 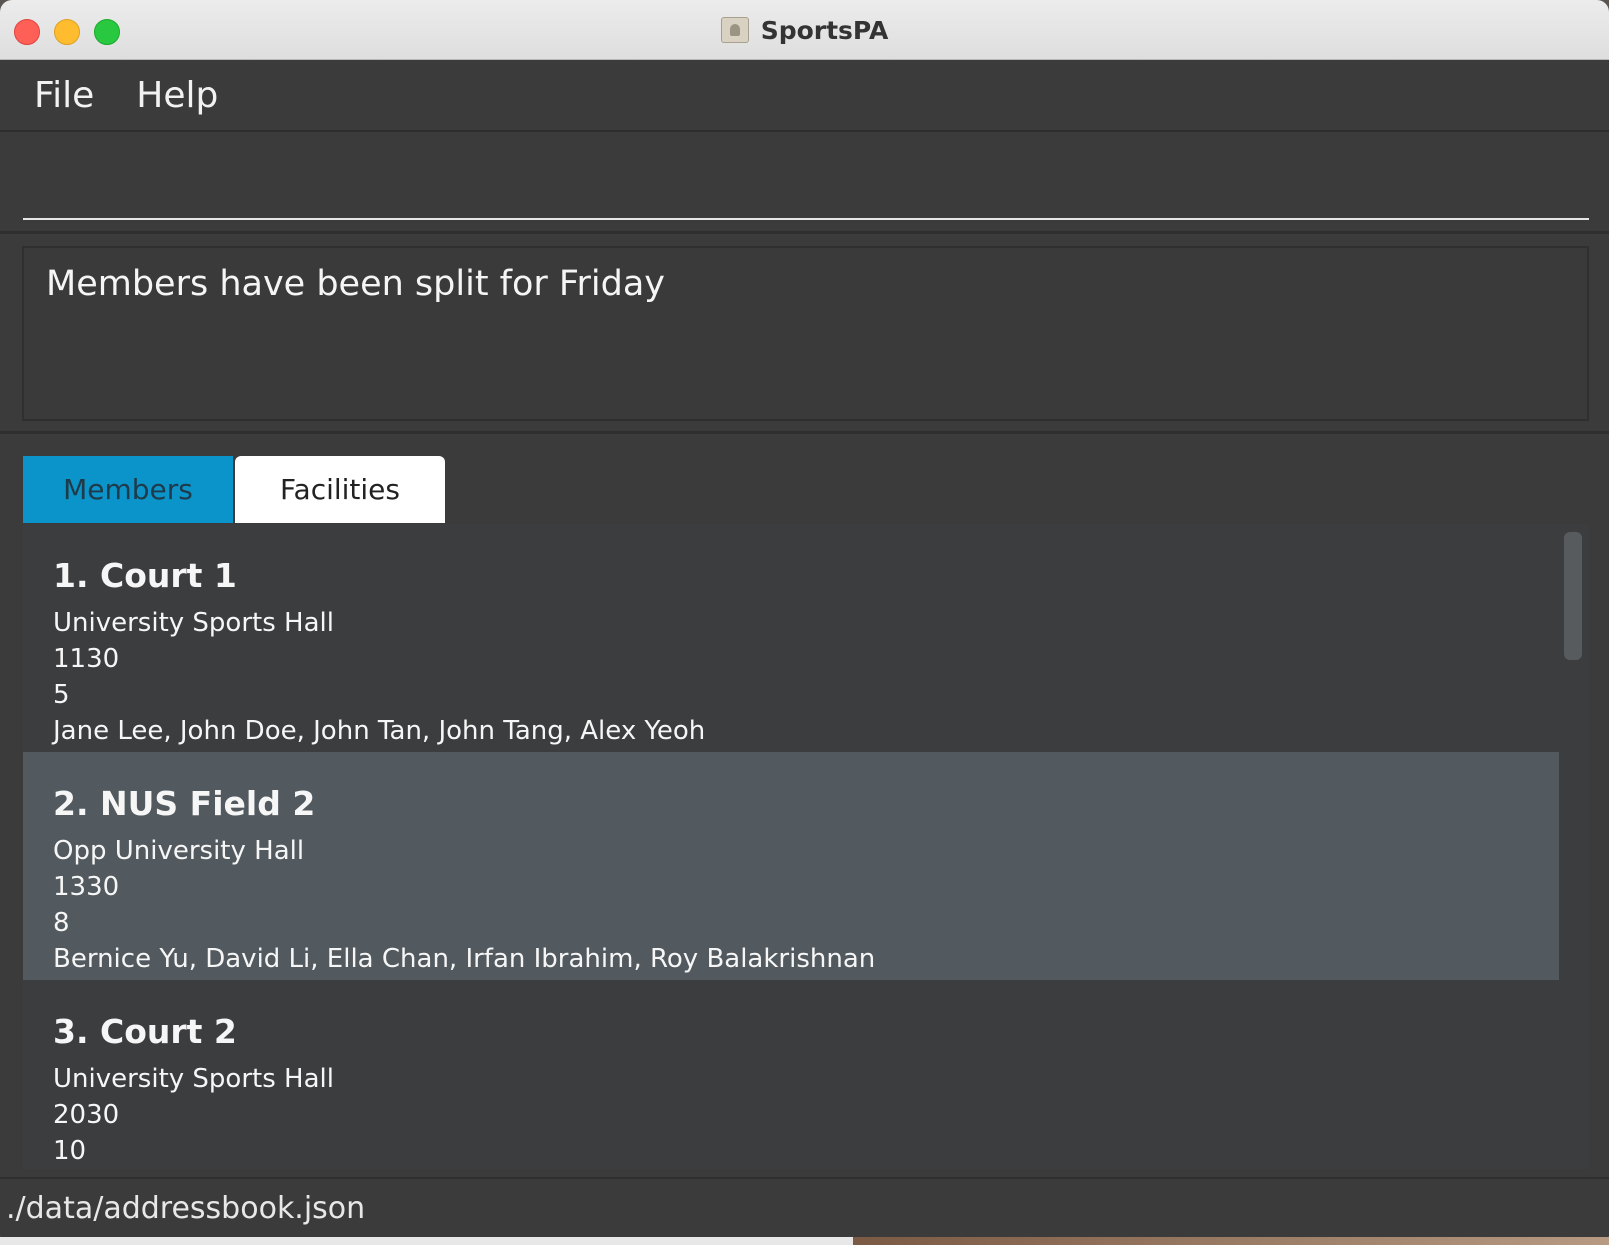 What do you see at coordinates (86, 659) in the screenshot?
I see `facility-time: 1130` at bounding box center [86, 659].